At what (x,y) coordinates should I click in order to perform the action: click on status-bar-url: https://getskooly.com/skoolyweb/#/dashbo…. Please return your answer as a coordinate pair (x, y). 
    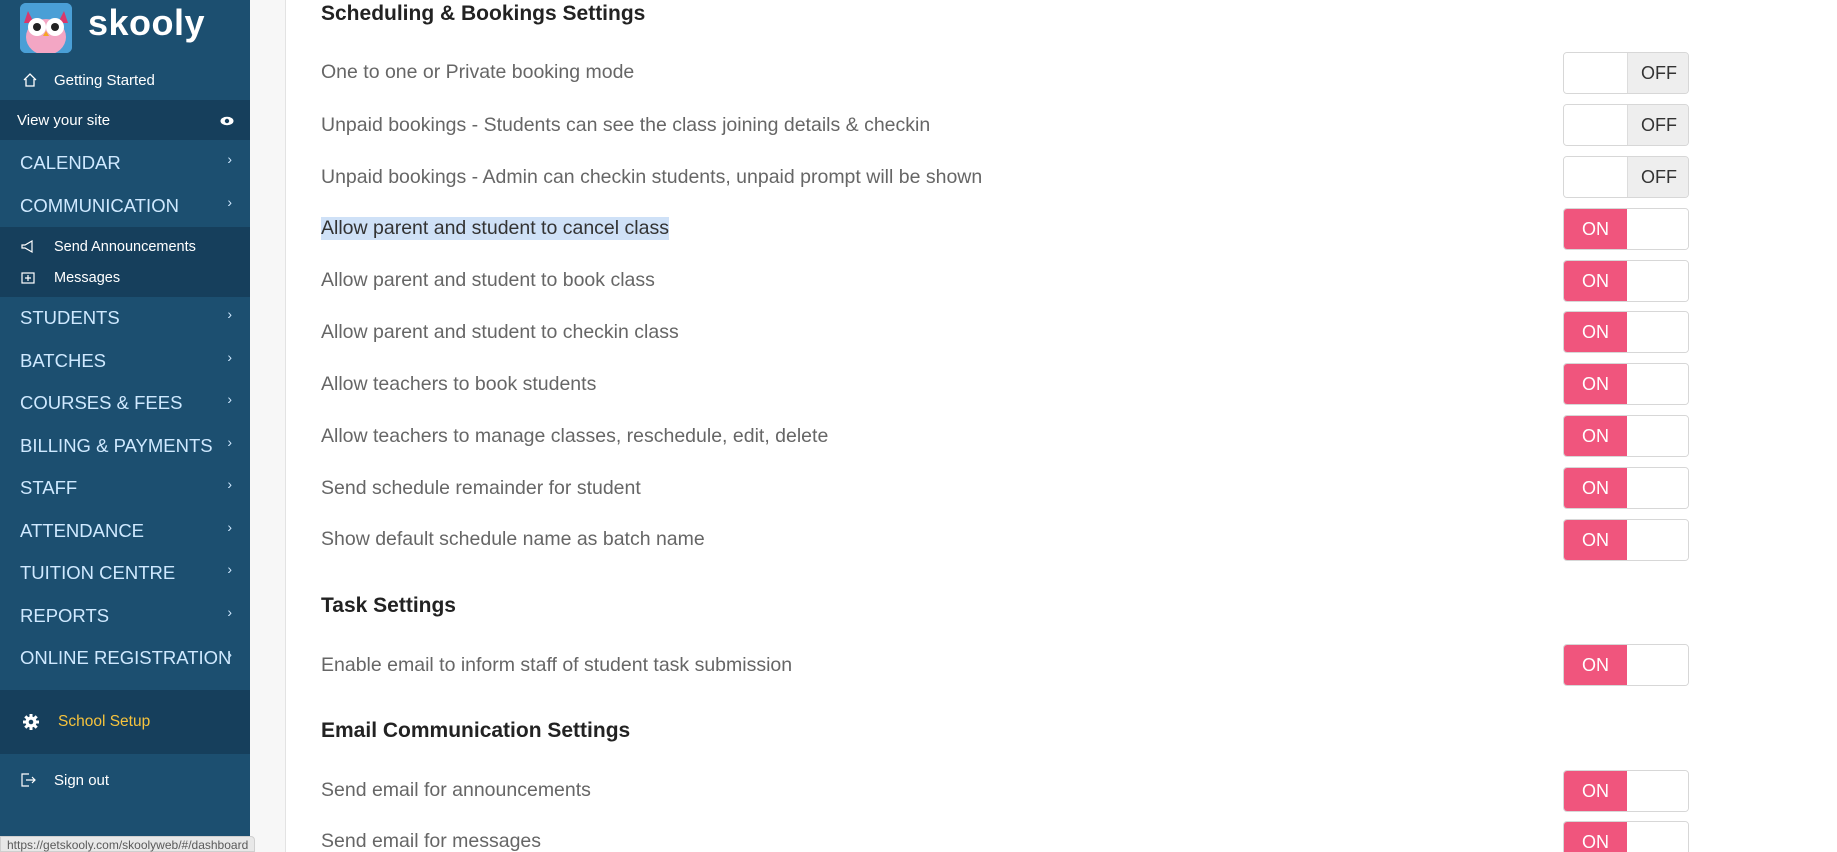
    Looking at the image, I should click on (128, 844).